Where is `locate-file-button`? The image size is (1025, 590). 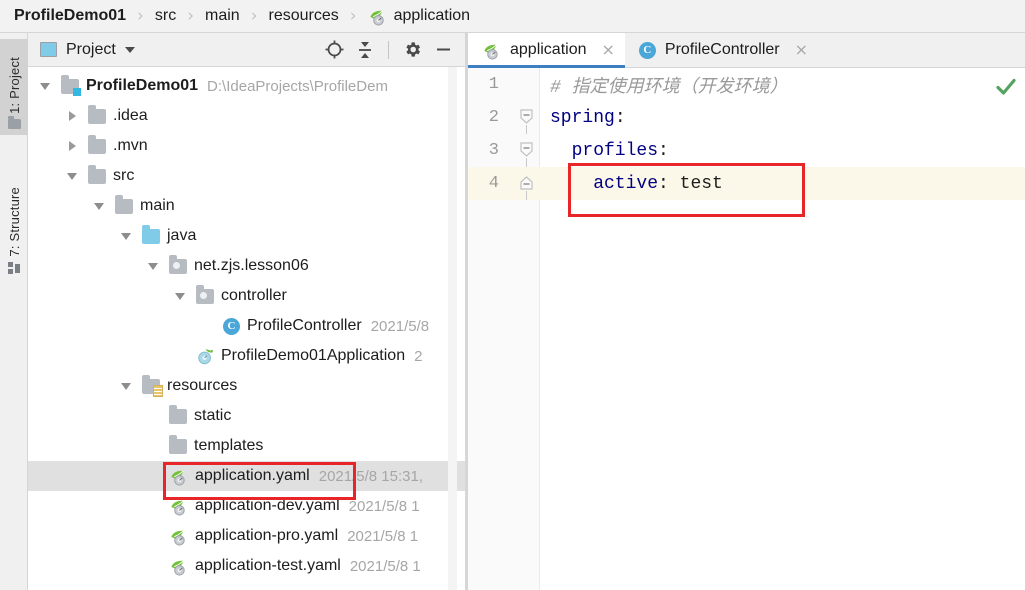
locate-file-button is located at coordinates (334, 50).